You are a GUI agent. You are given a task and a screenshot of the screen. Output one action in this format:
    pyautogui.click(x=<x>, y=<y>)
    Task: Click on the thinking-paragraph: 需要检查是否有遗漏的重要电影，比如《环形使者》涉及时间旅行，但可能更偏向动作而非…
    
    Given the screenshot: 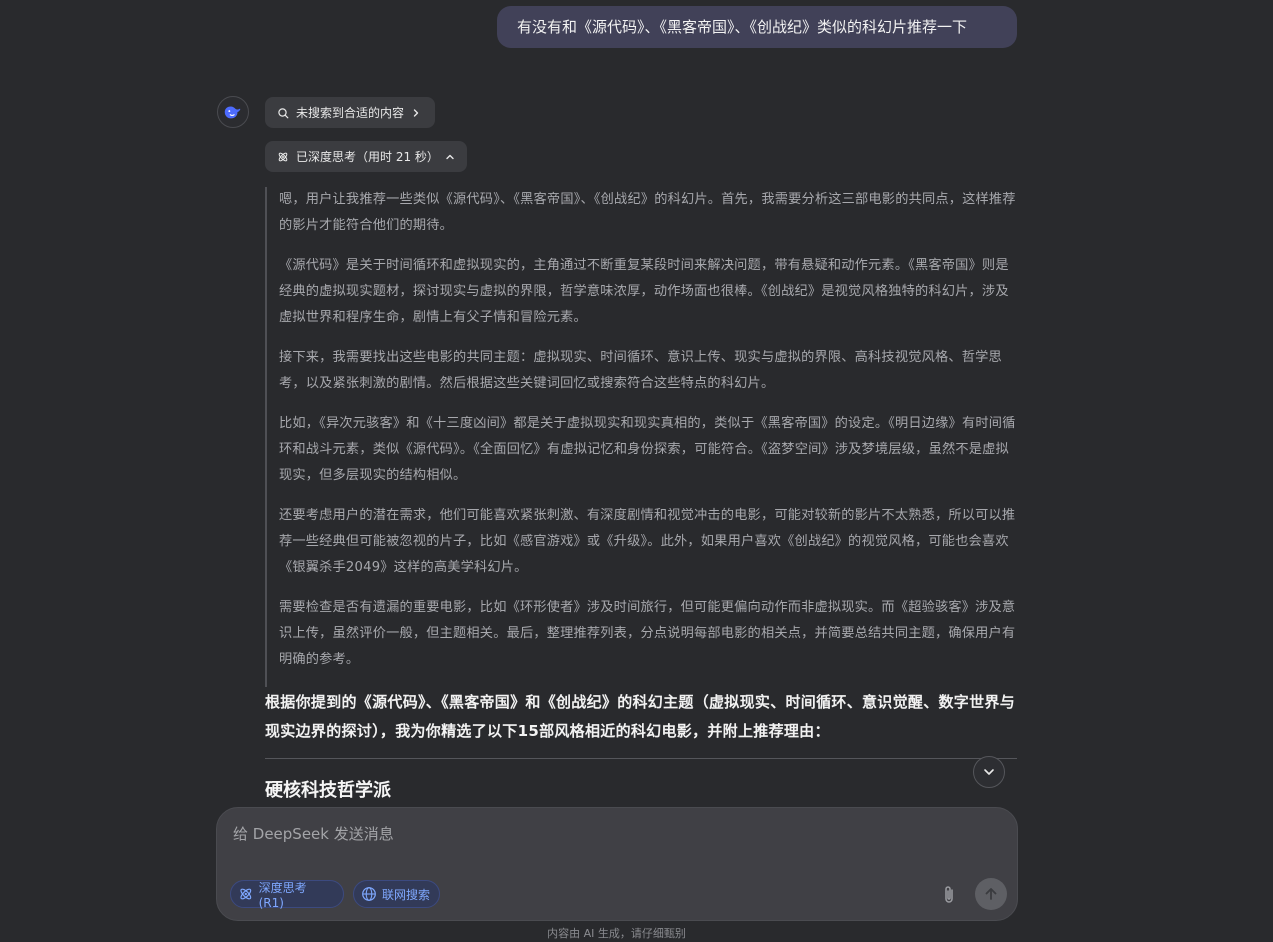 What is the action you would take?
    pyautogui.click(x=647, y=633)
    